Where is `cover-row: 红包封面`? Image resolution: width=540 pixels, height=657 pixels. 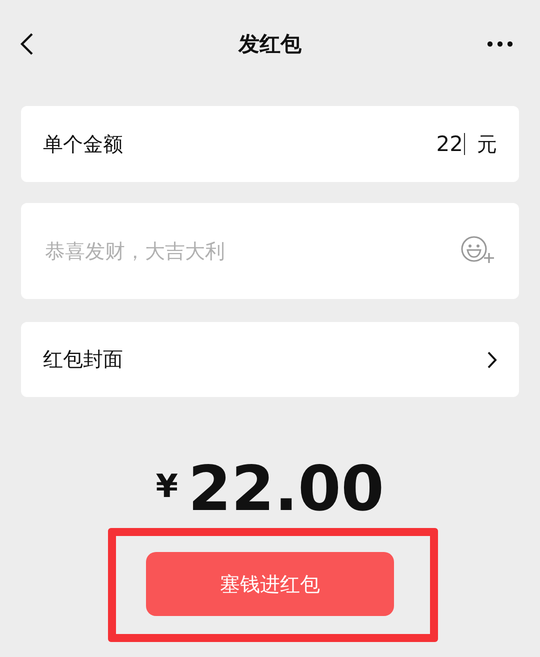
cover-row: 红包封面 is located at coordinates (270, 359).